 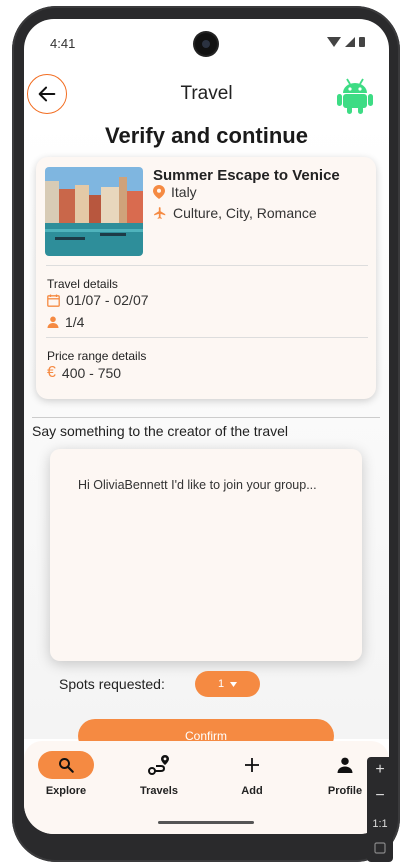 I want to click on spots-requested-value: 1, so click(x=221, y=684).